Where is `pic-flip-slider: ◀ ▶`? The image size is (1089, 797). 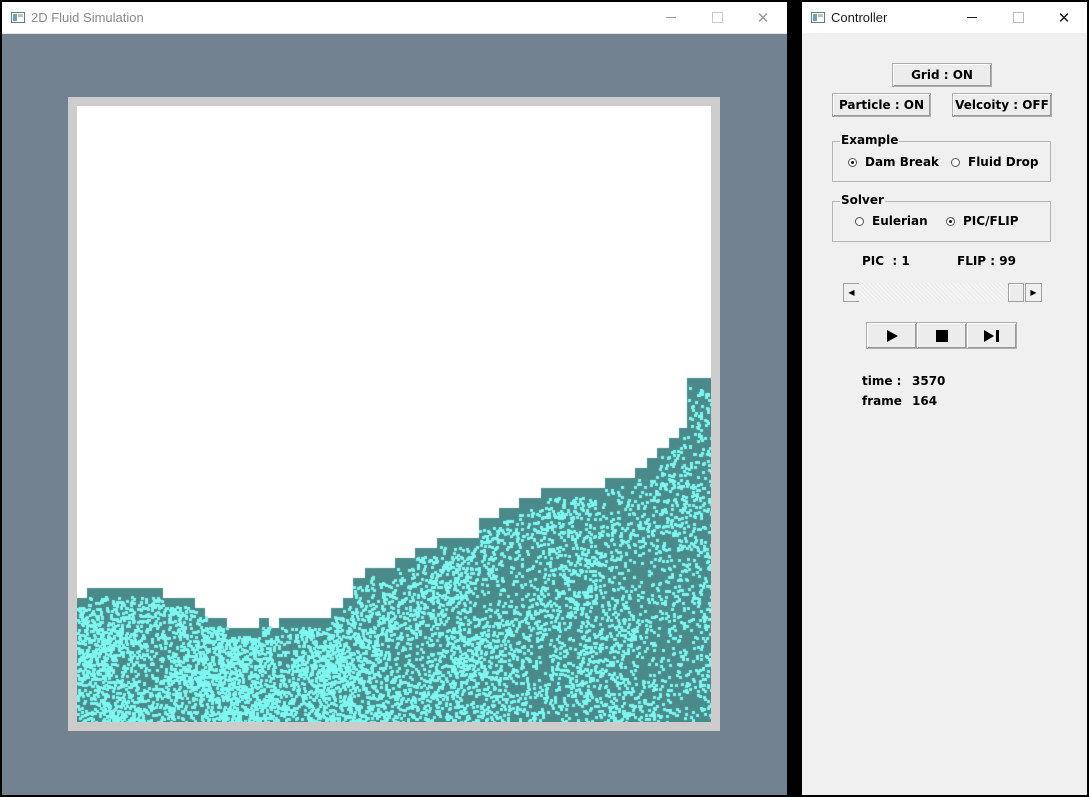
pic-flip-slider: ◀ ▶ is located at coordinates (942, 292).